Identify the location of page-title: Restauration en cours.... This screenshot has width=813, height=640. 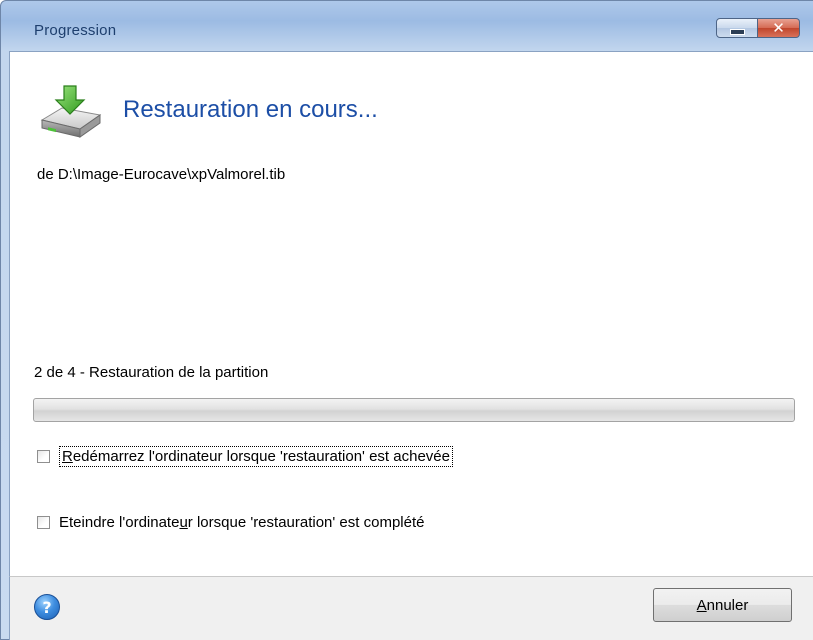
(250, 109).